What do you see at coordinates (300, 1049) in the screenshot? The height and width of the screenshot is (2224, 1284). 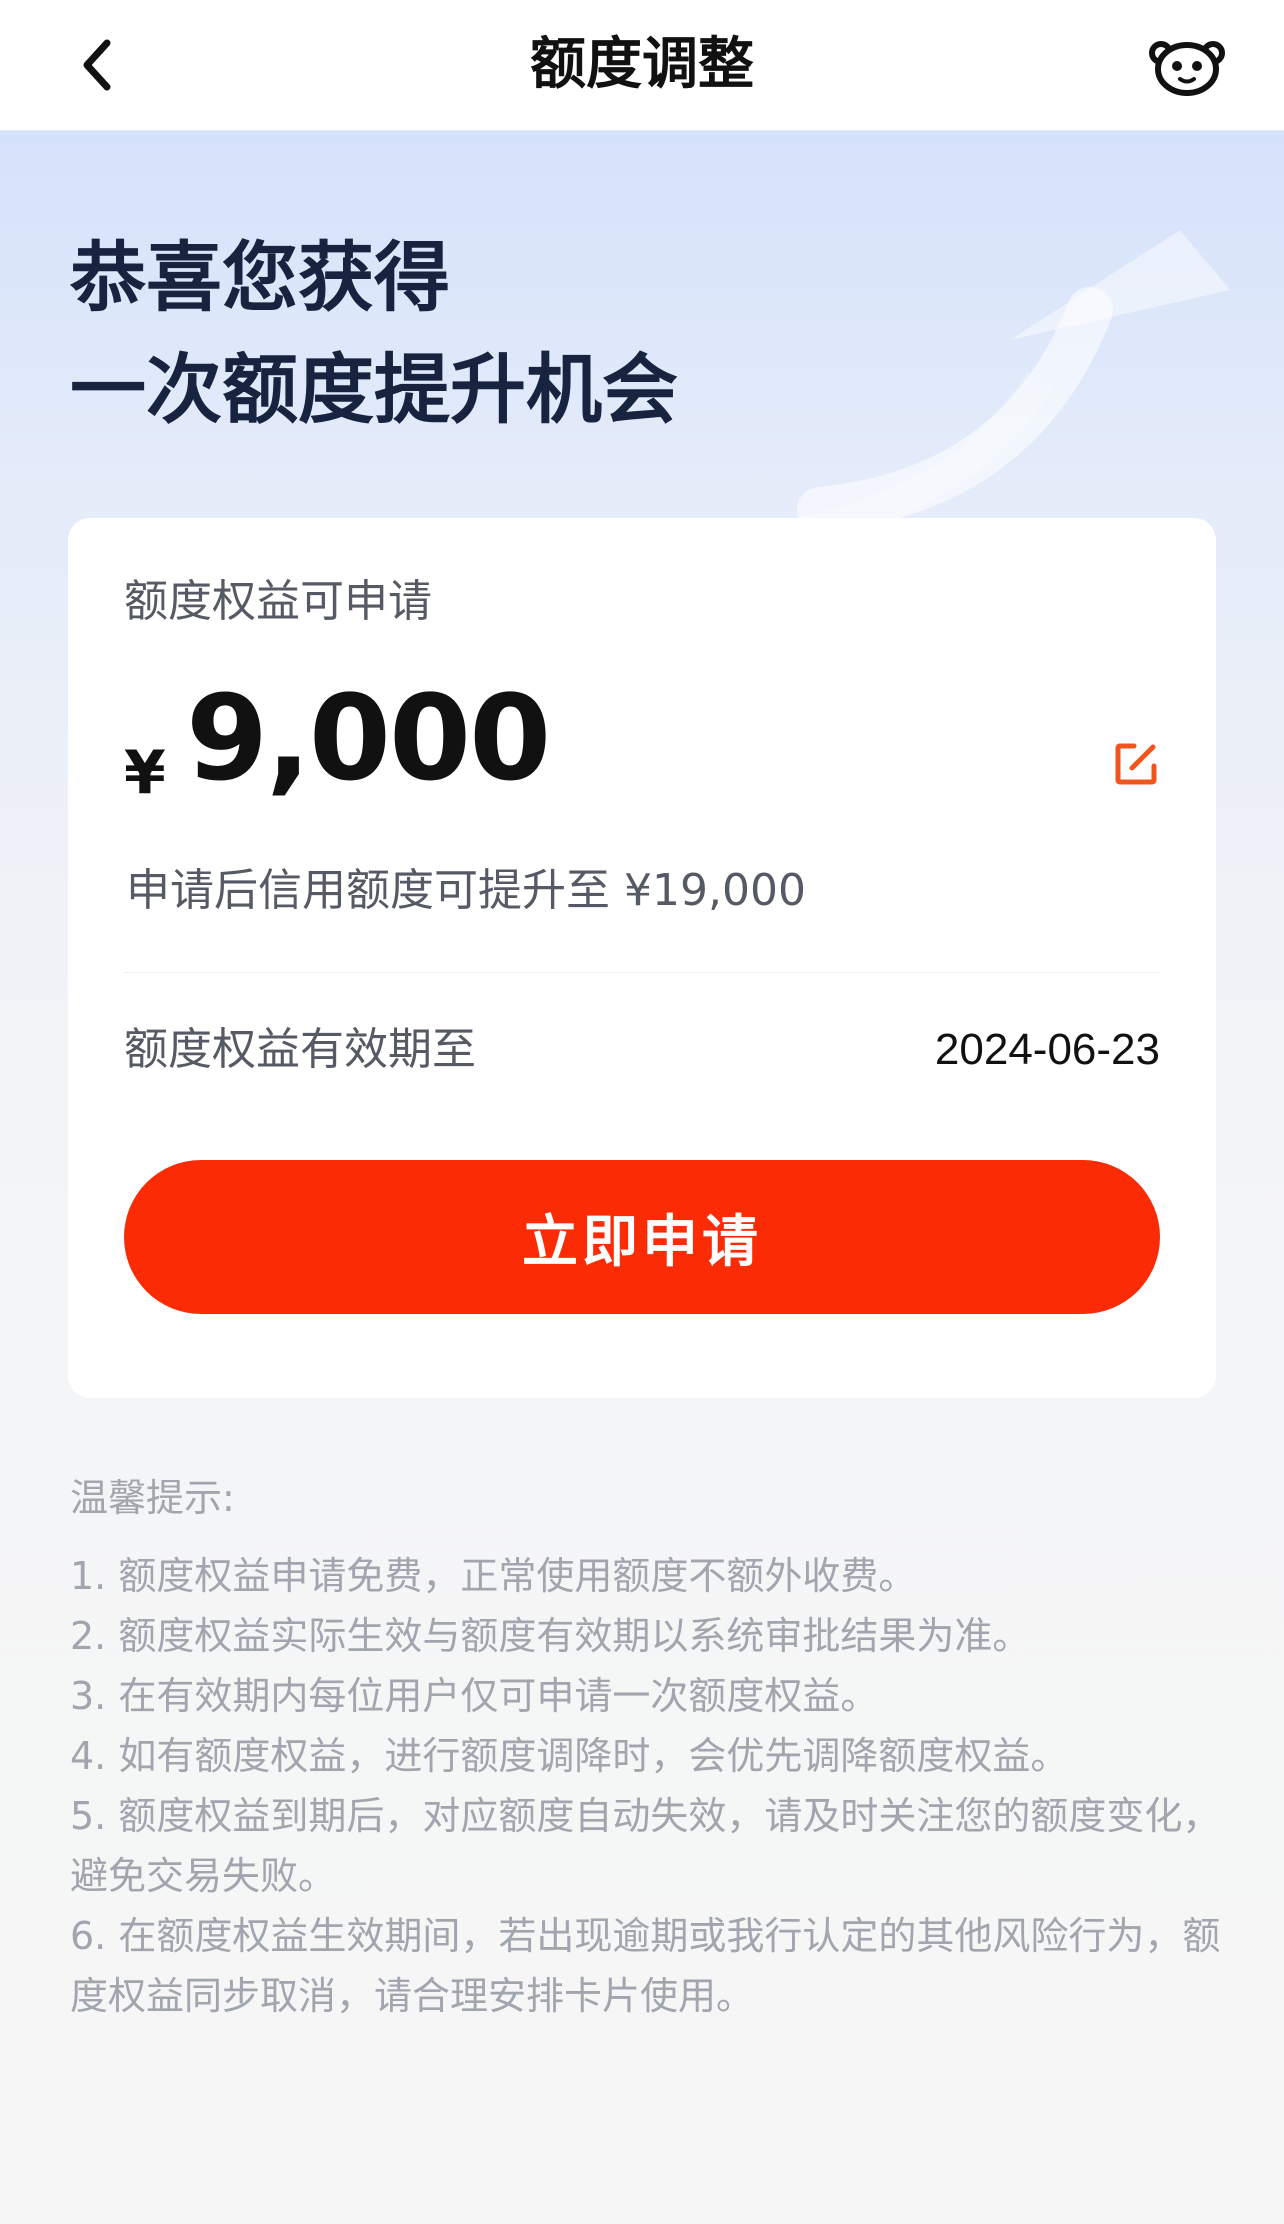 I see `validity-label: 额度权益有效期至` at bounding box center [300, 1049].